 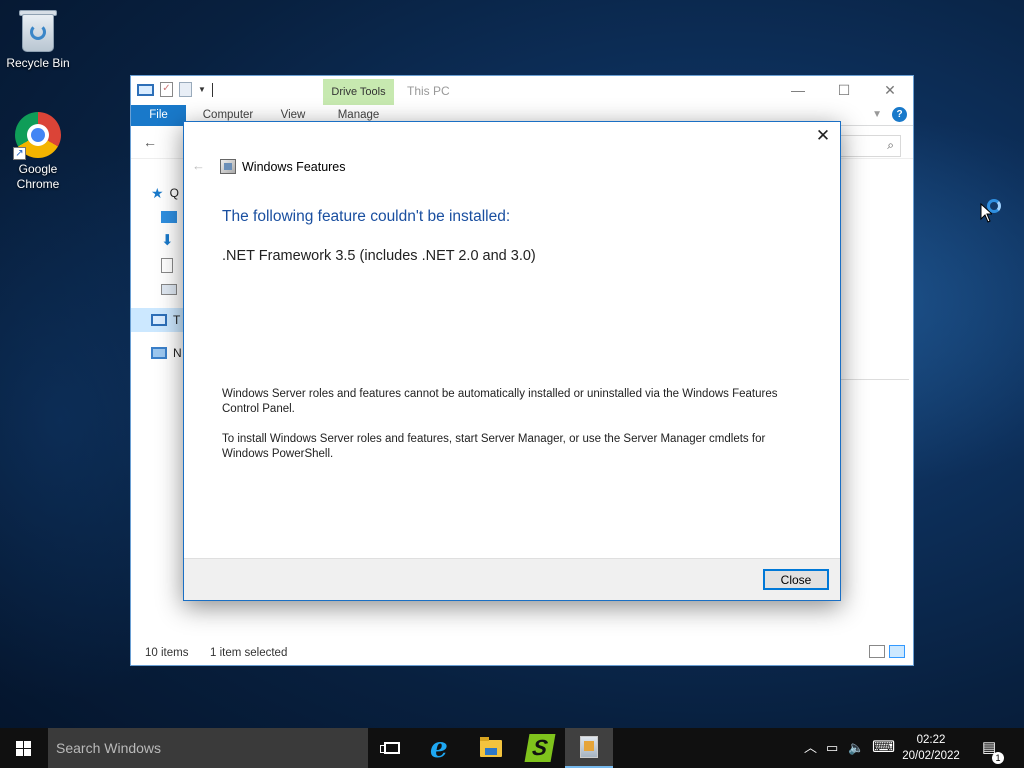 I want to click on maximize-button: ☐, so click(x=844, y=90).